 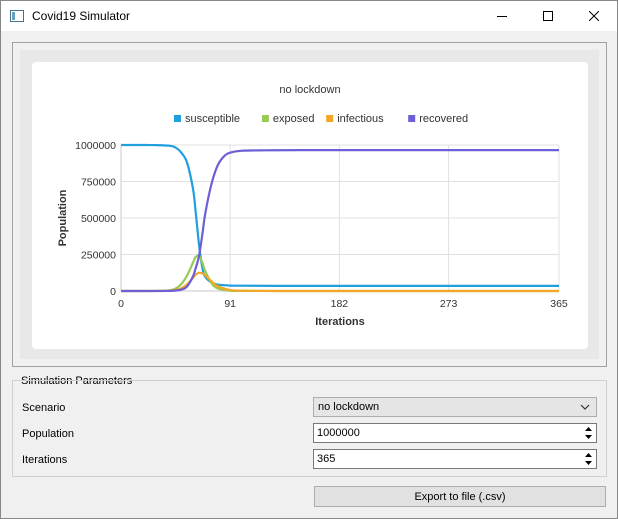 What do you see at coordinates (360, 119) in the screenshot?
I see `legend-label: infectious` at bounding box center [360, 119].